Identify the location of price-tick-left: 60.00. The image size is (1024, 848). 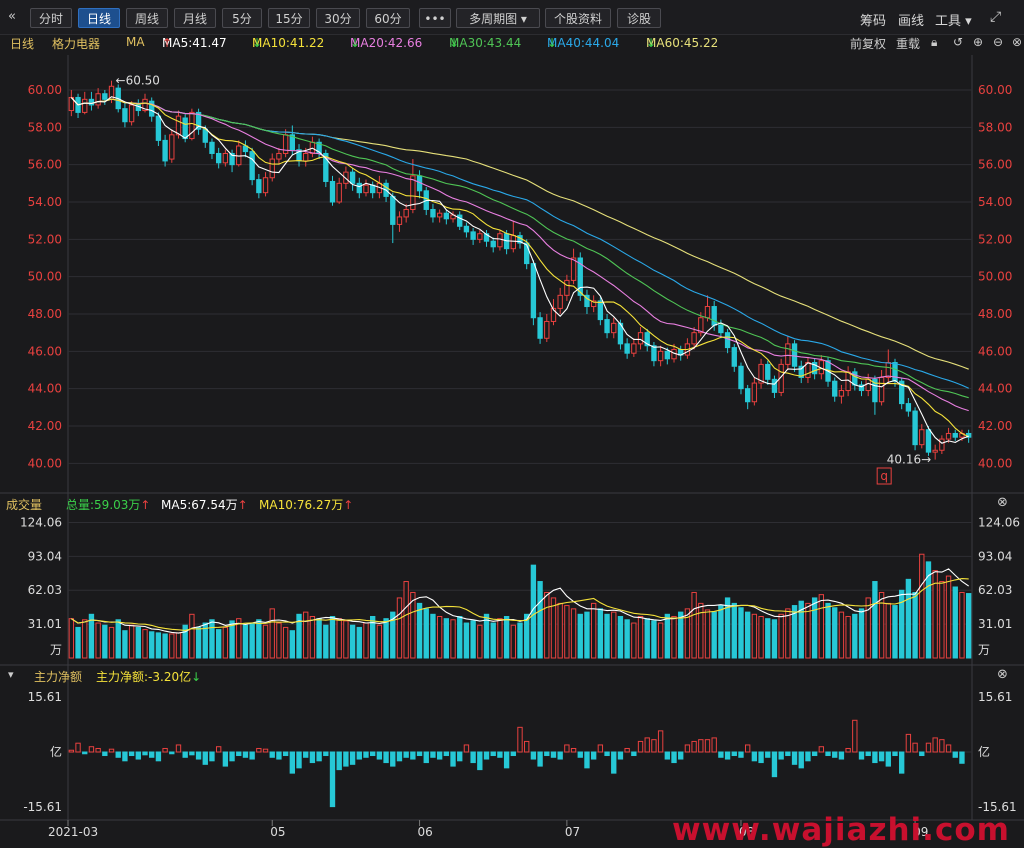
(45, 90).